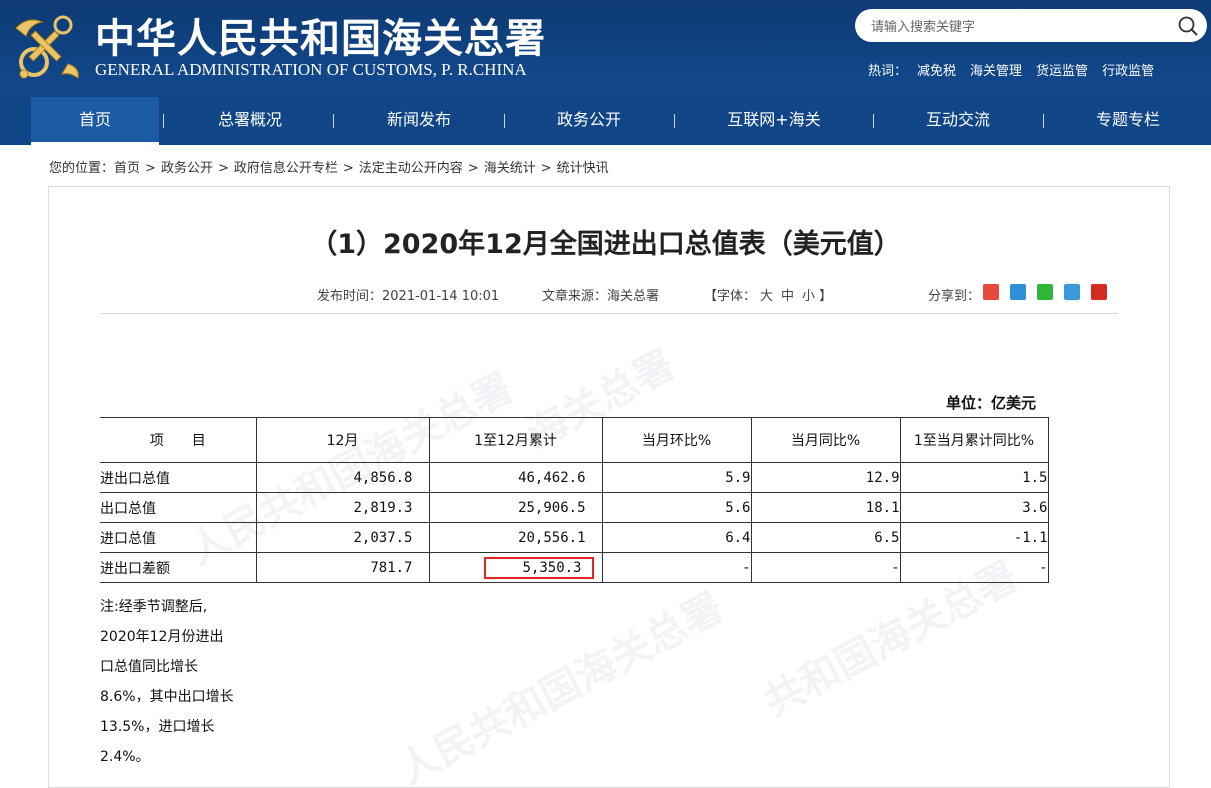 The height and width of the screenshot is (788, 1211). Describe the element at coordinates (178, 537) in the screenshot. I see `table-cell-item: 进口总值` at that location.